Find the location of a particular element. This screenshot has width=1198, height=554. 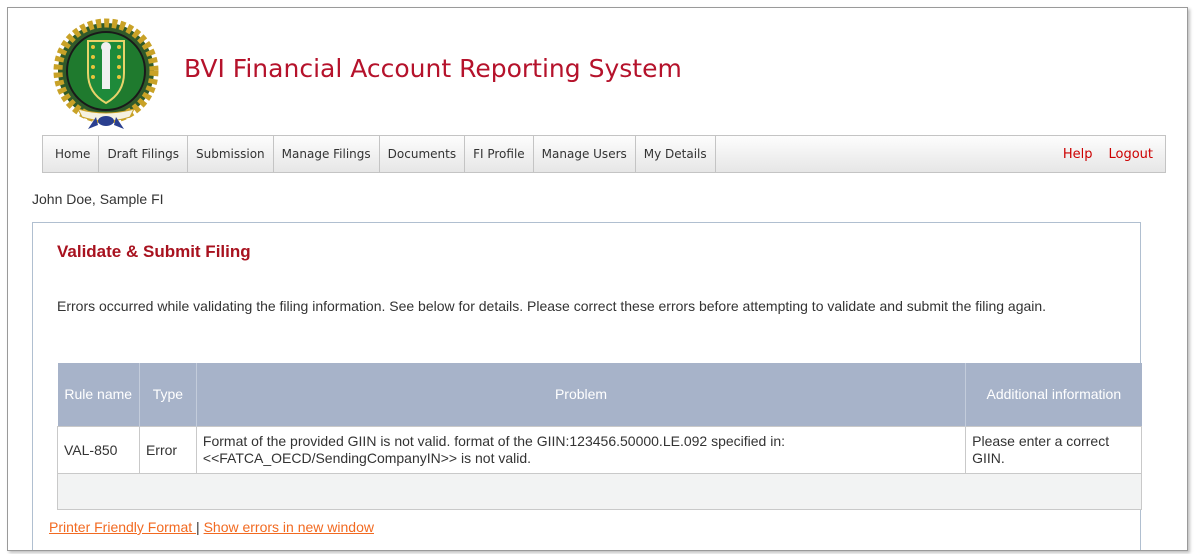

nav-item-manage-filings: Manage Filings is located at coordinates (327, 154).